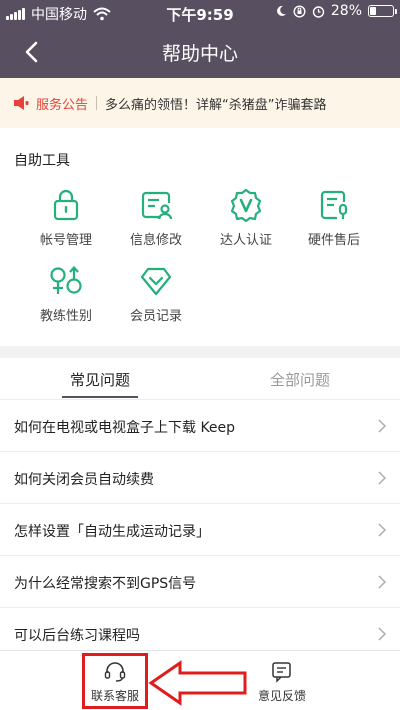  What do you see at coordinates (200, 582) in the screenshot?
I see `faq-item: 为什么经常搜索不到GPS信号` at bounding box center [200, 582].